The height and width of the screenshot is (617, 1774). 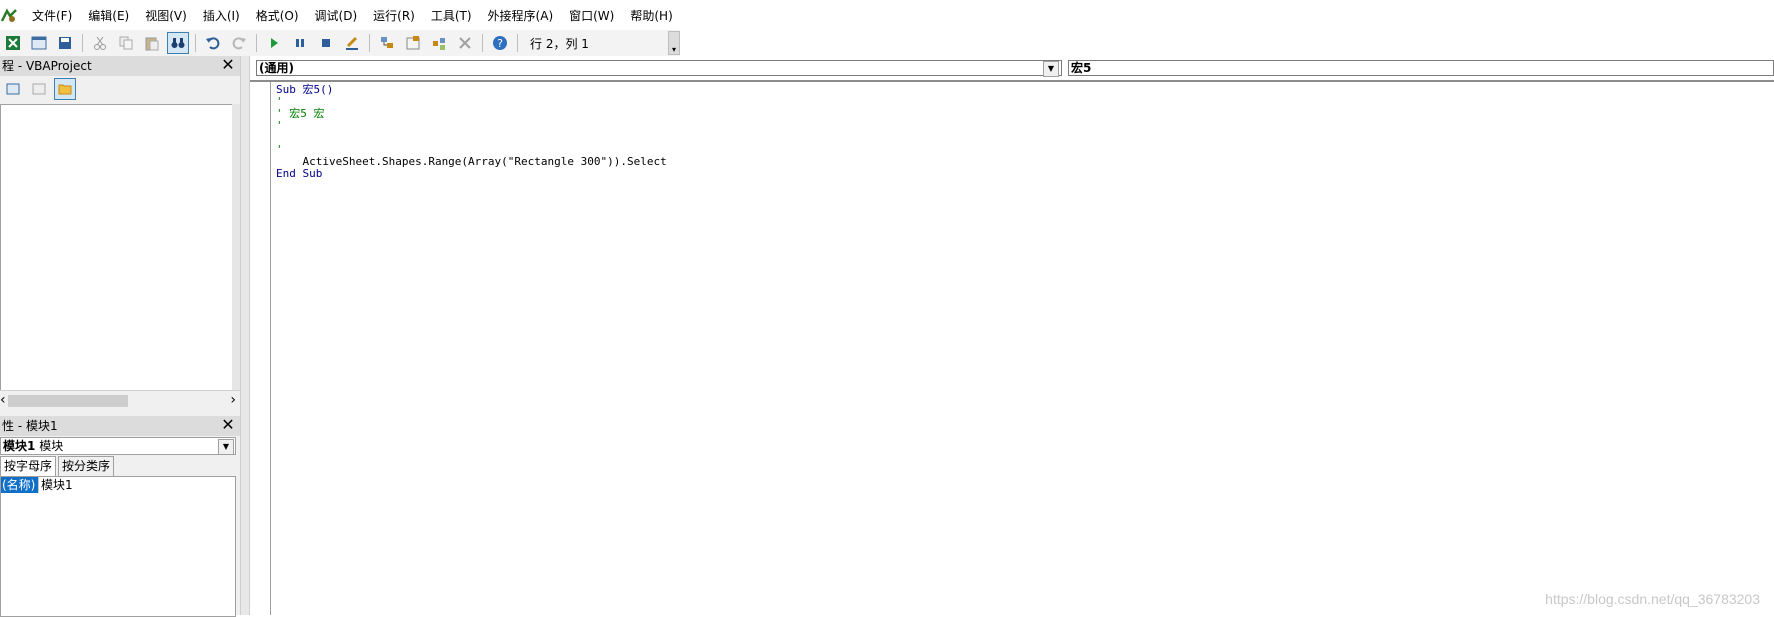 What do you see at coordinates (221, 16) in the screenshot?
I see `menu-insert: 插入(I)` at bounding box center [221, 16].